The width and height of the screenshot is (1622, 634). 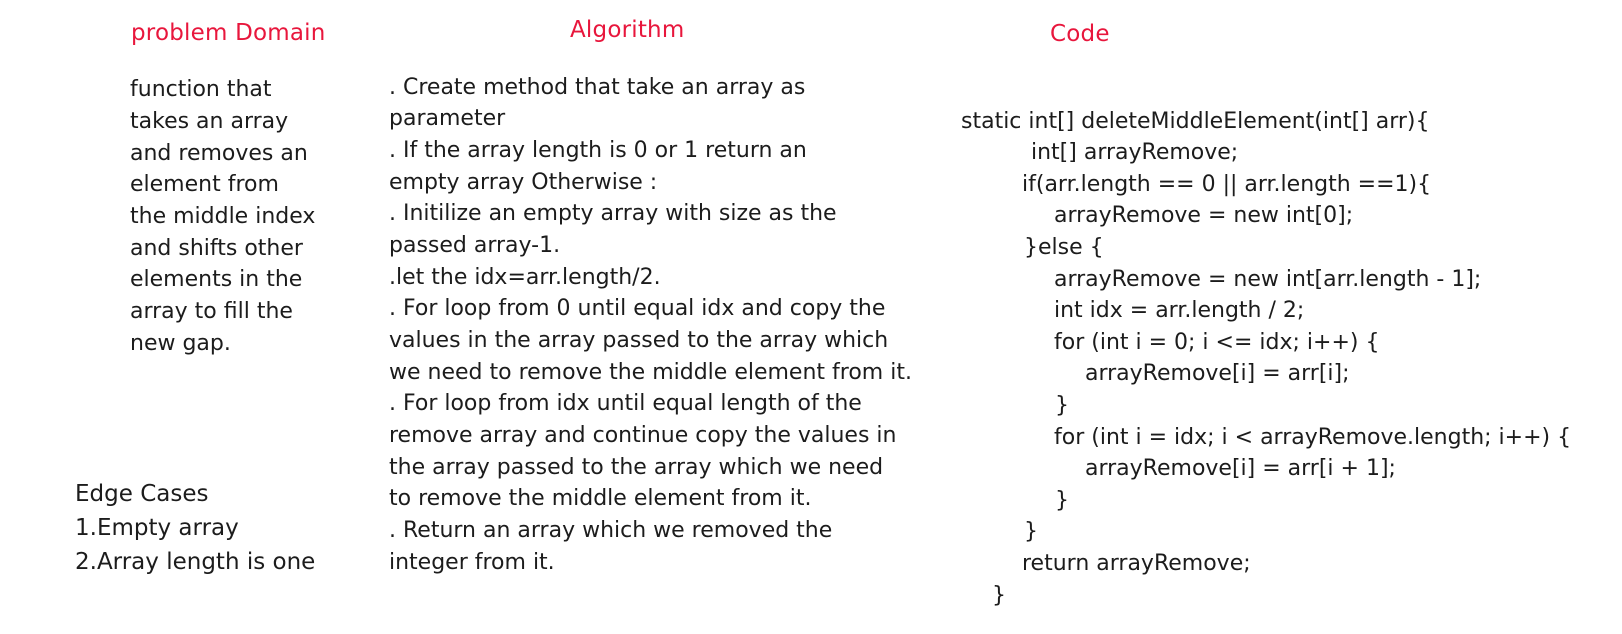 I want to click on edge-cases-title: Edge Cases, so click(x=142, y=494).